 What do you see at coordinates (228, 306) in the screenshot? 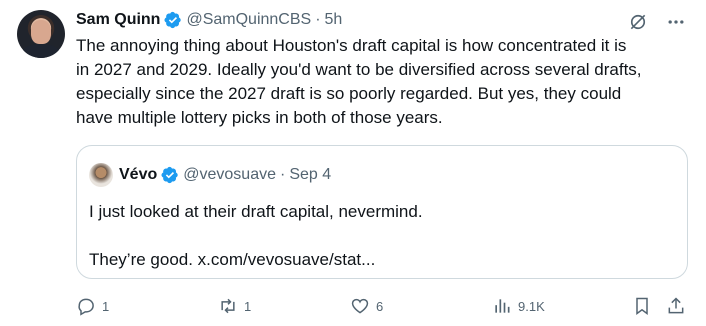
I see `repost-icon` at bounding box center [228, 306].